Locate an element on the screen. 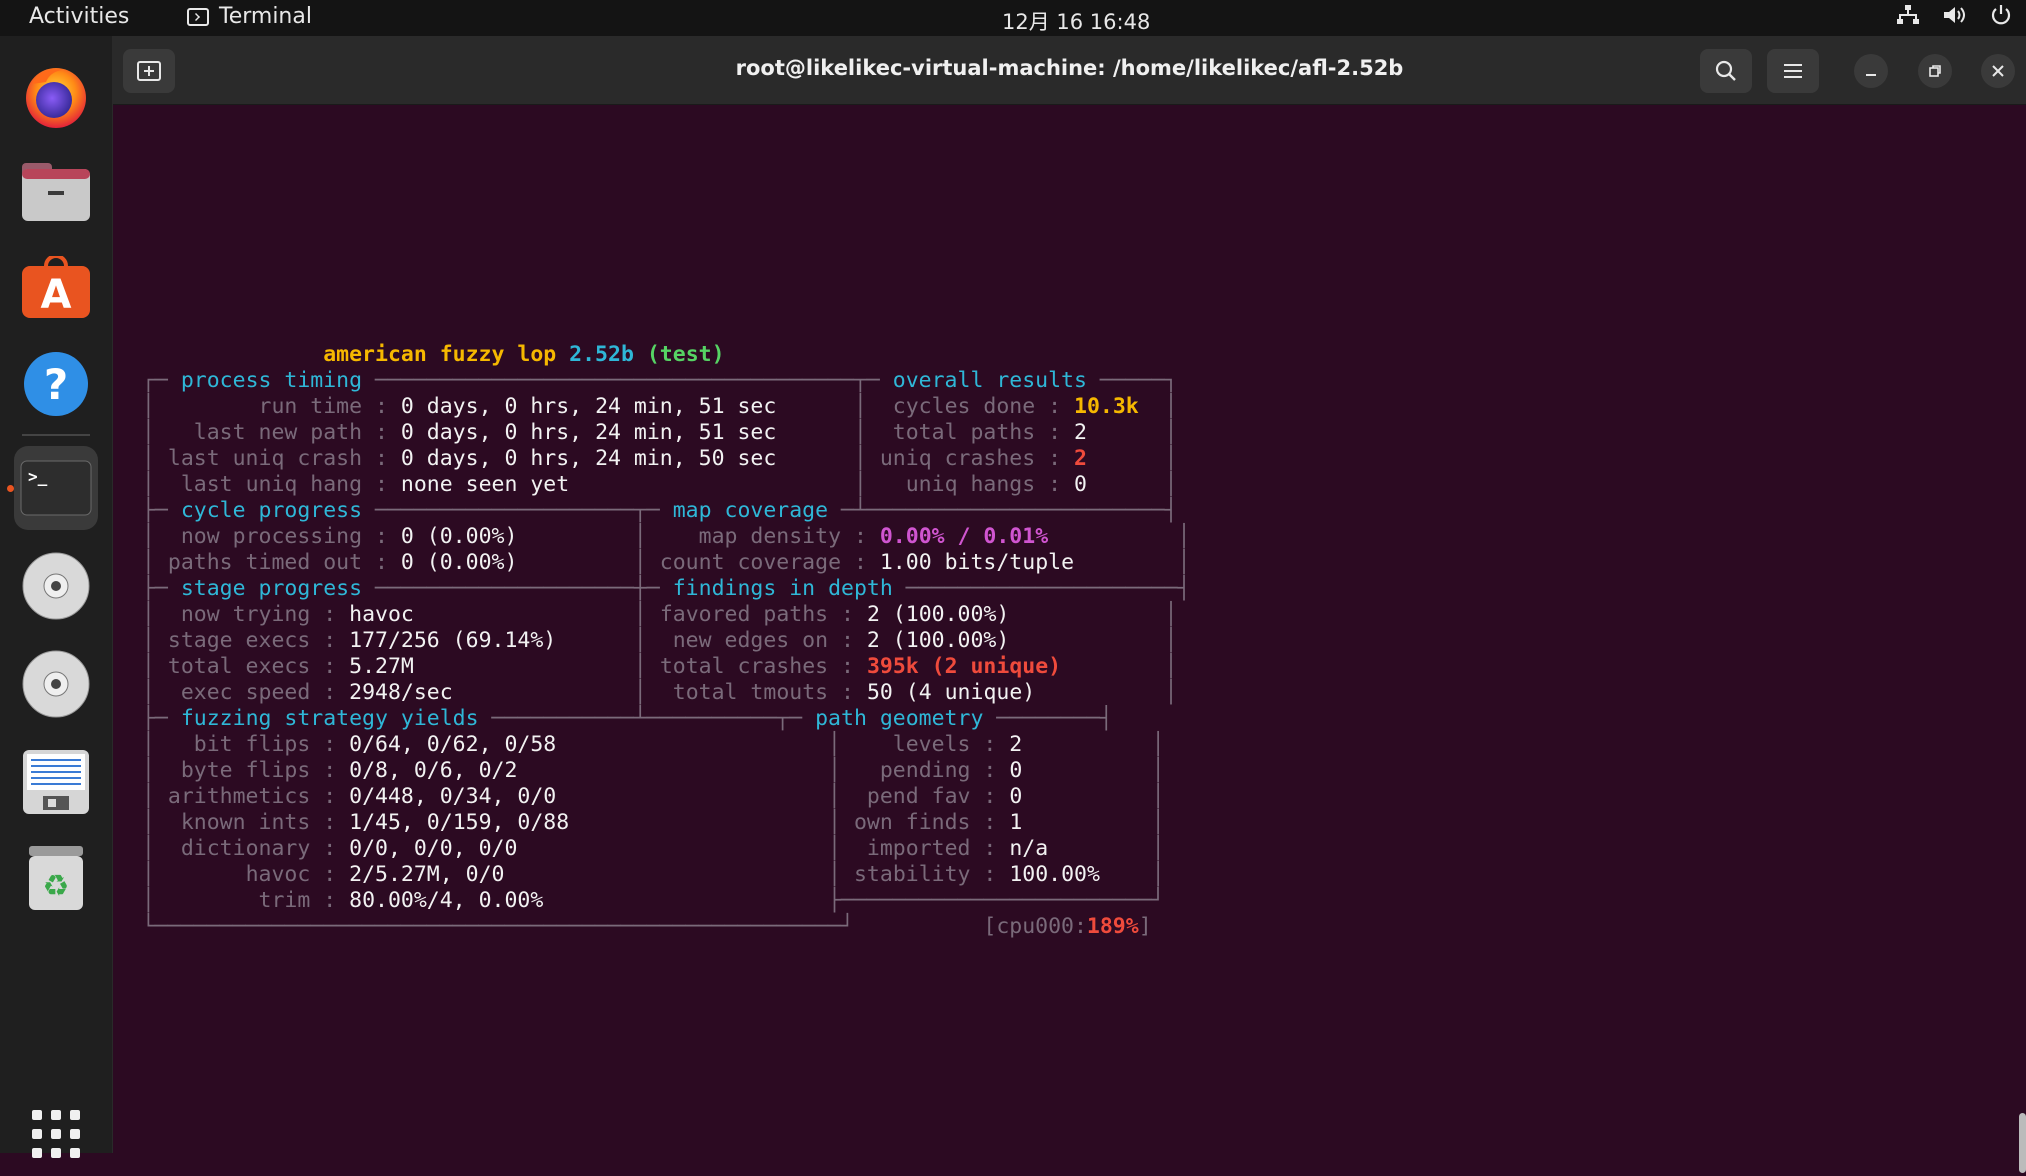 The image size is (2026, 1176). dock-item-terminal: >_ is located at coordinates (56, 488).